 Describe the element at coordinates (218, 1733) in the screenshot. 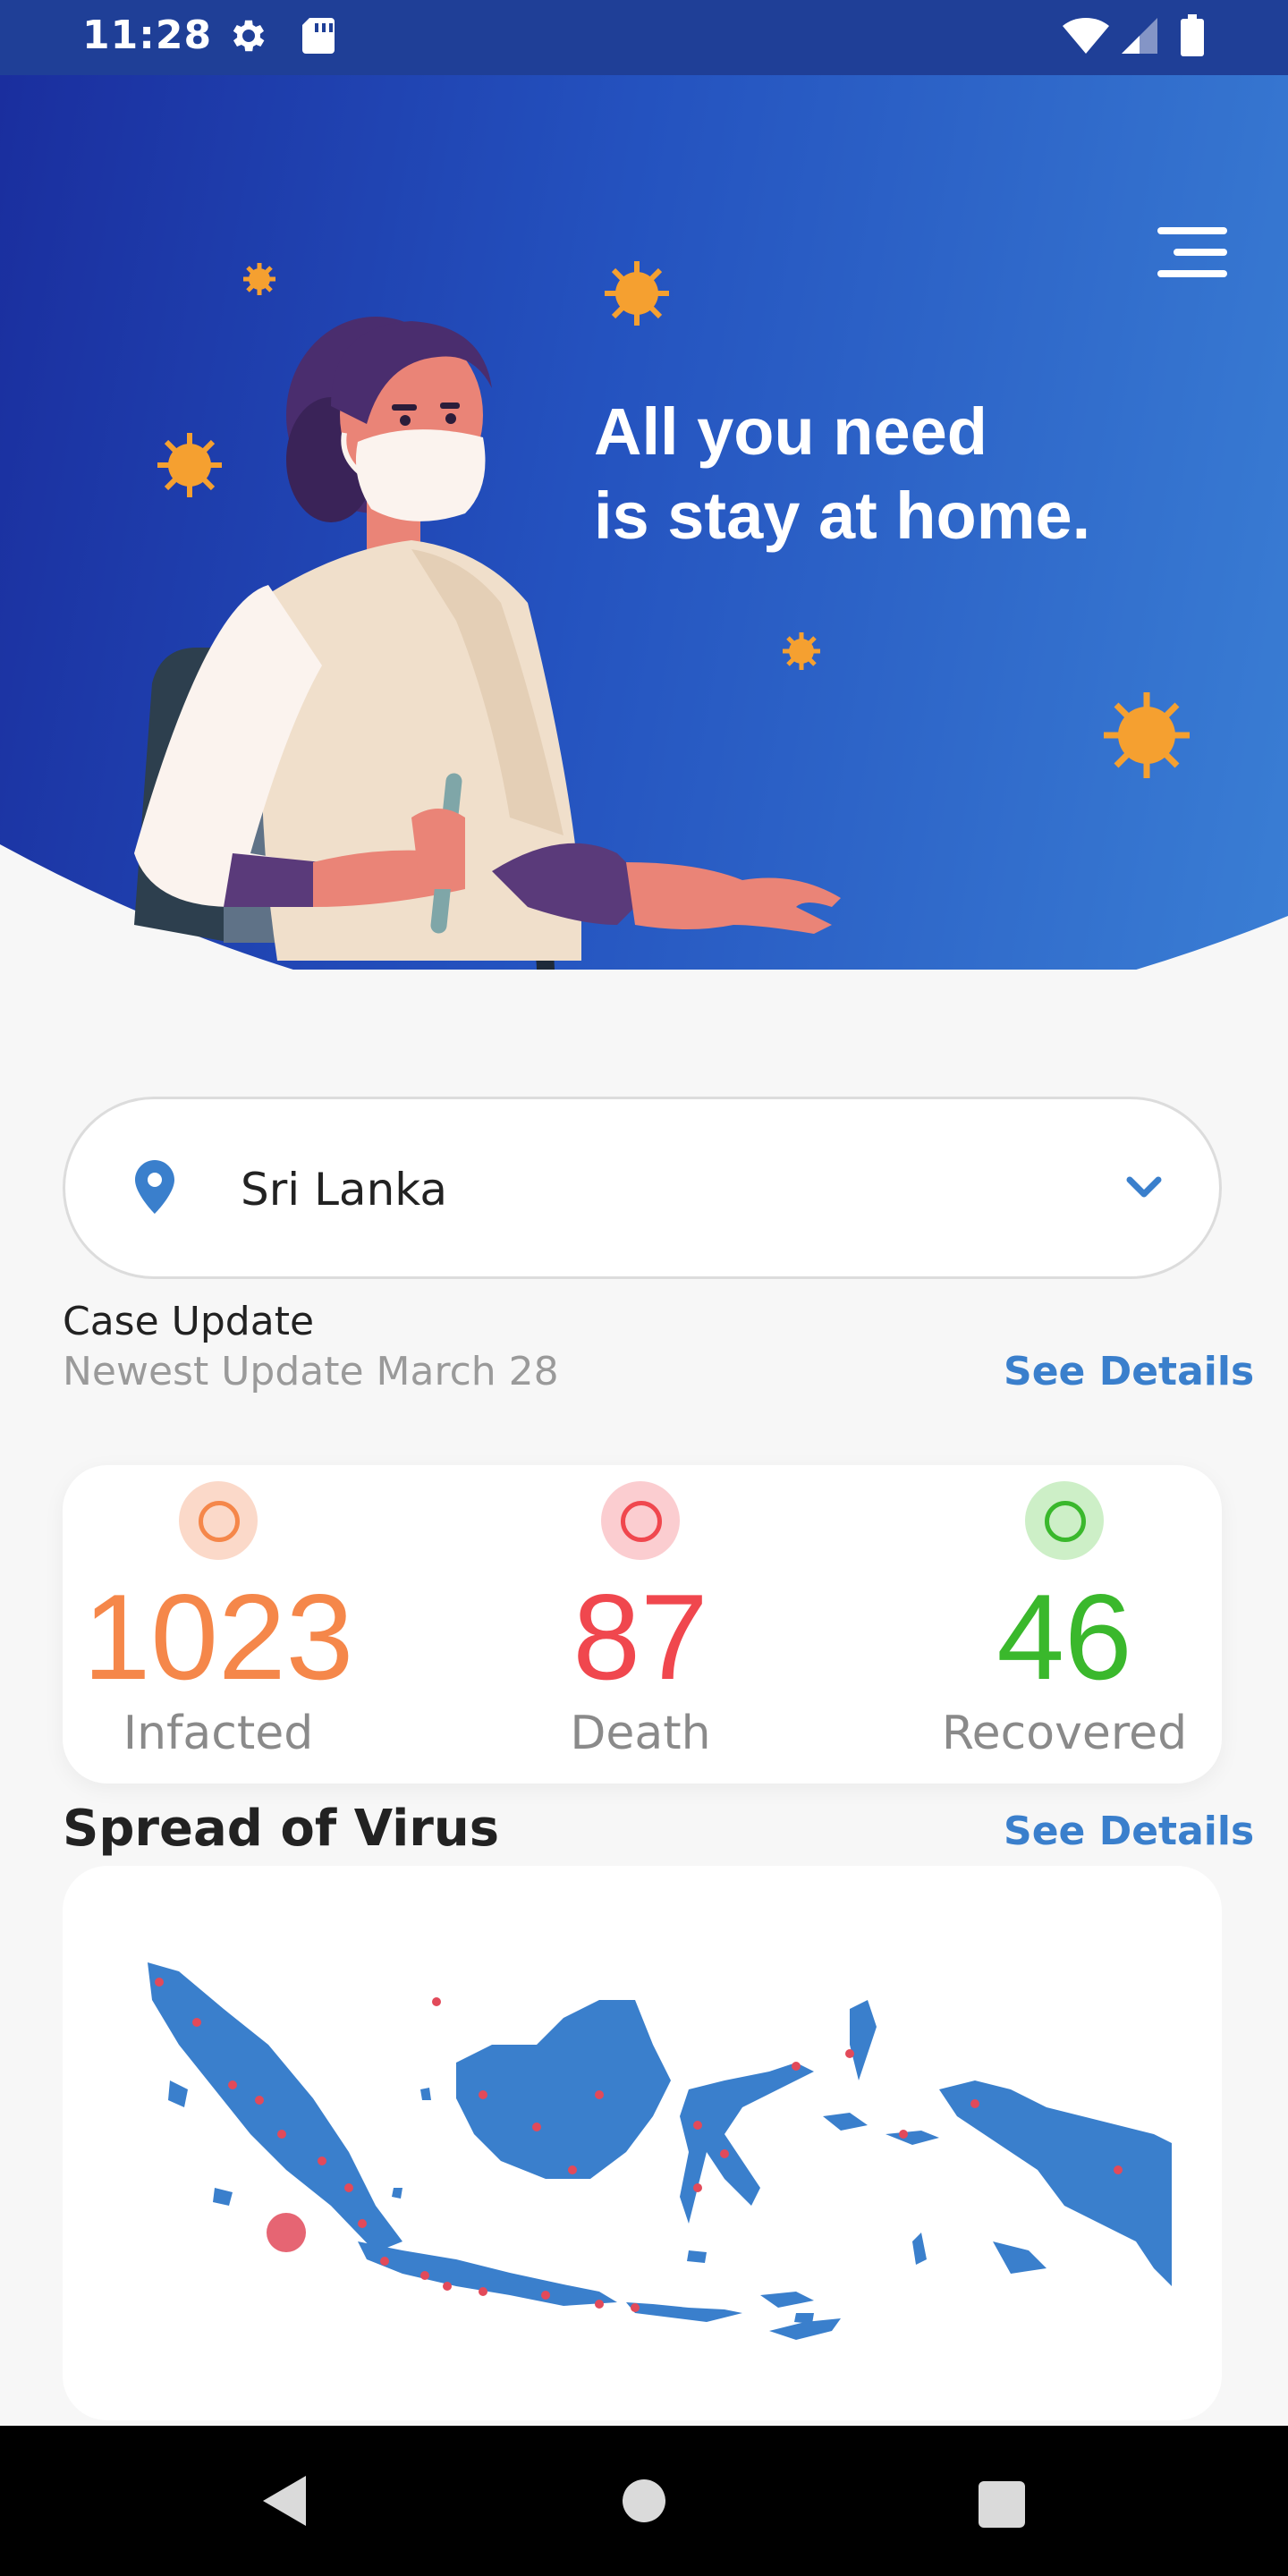

I see `infected-label: Infacted` at that location.